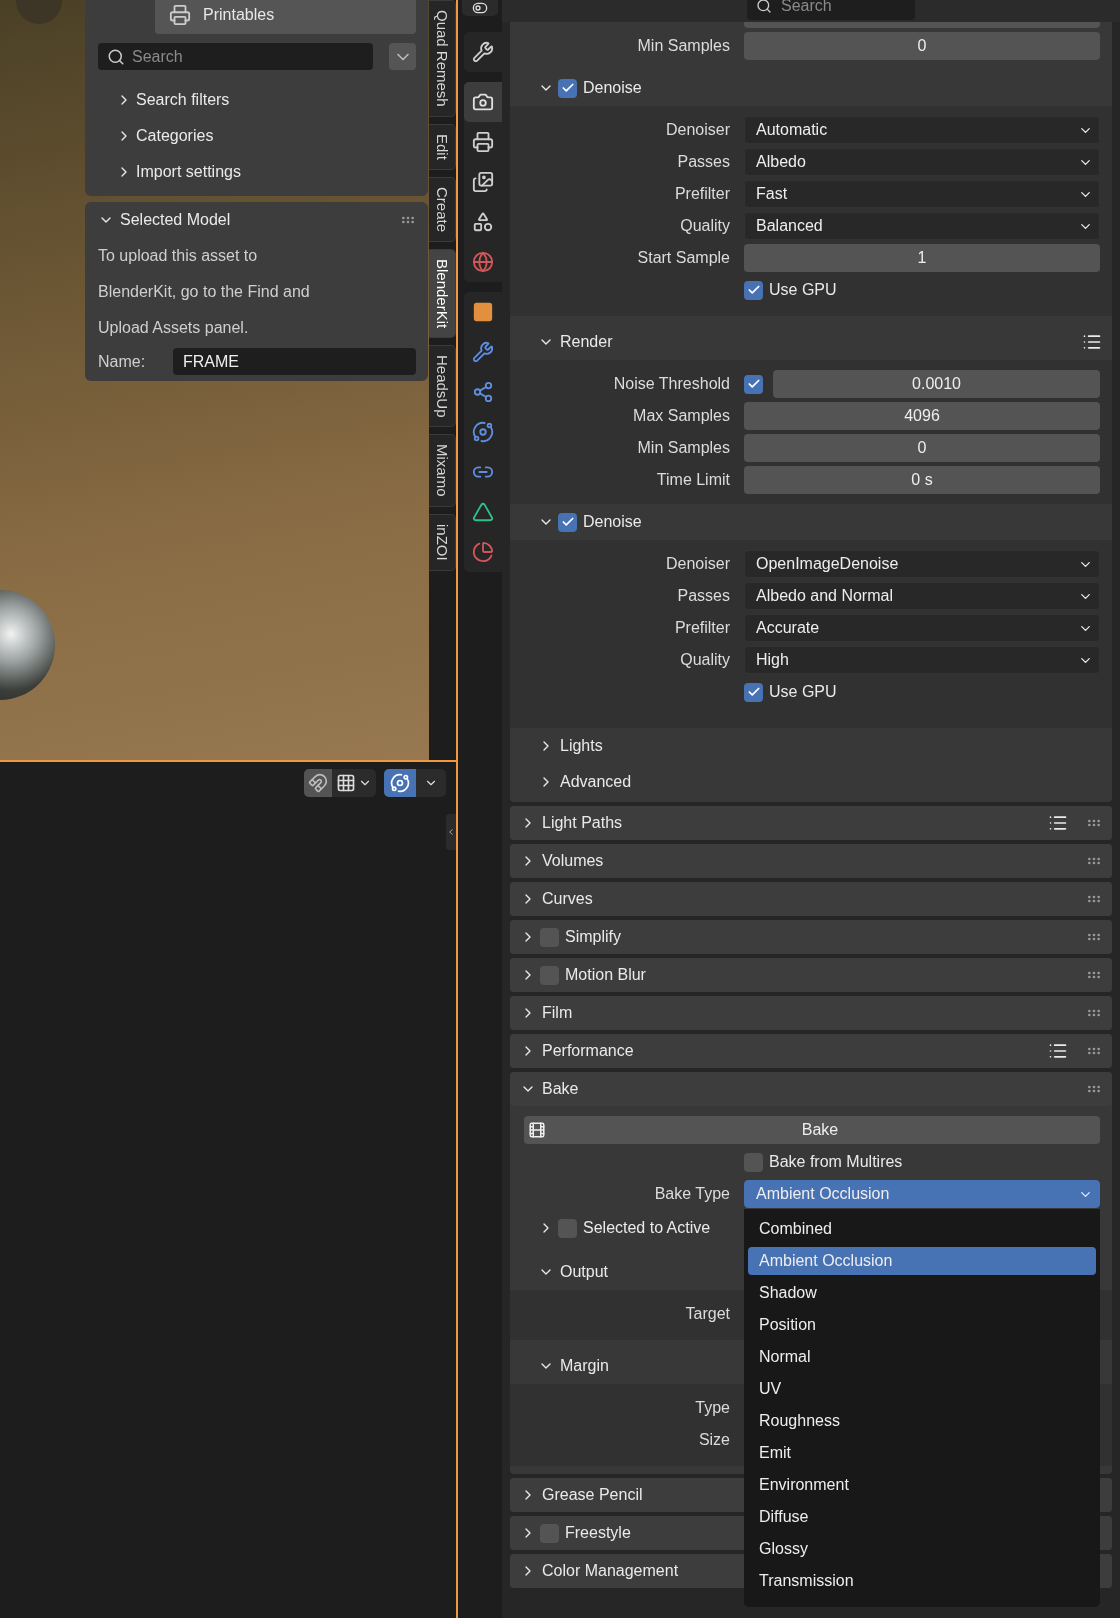  I want to click on panel-header: Volumes, so click(811, 861).